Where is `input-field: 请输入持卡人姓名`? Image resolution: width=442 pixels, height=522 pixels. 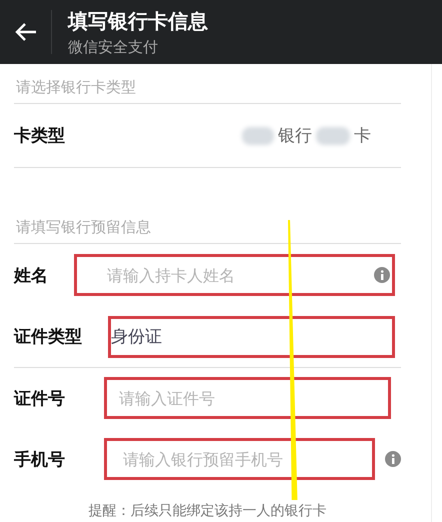 input-field: 请输入持卡人姓名 is located at coordinates (234, 275).